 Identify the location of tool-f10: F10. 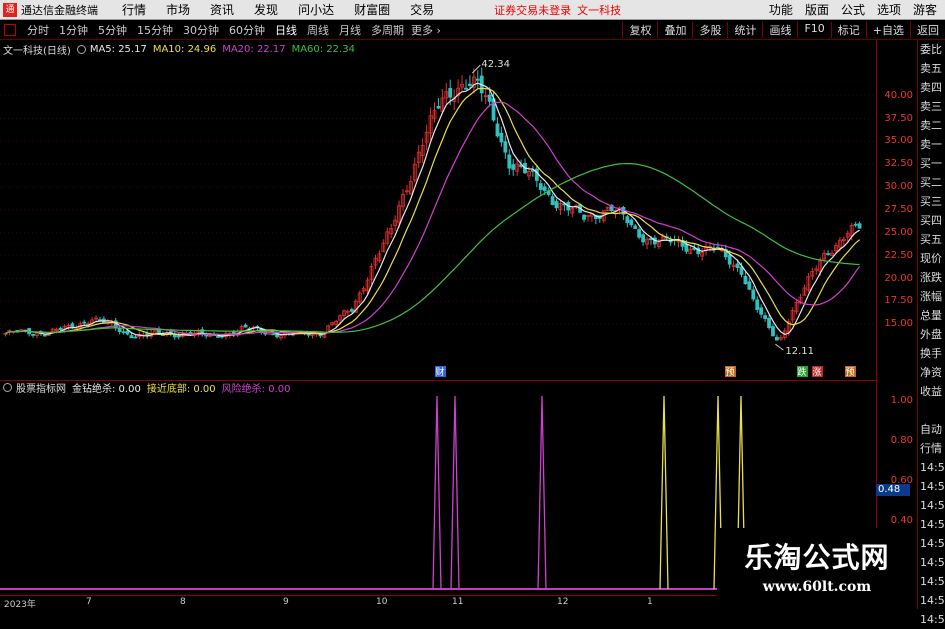
(813, 29).